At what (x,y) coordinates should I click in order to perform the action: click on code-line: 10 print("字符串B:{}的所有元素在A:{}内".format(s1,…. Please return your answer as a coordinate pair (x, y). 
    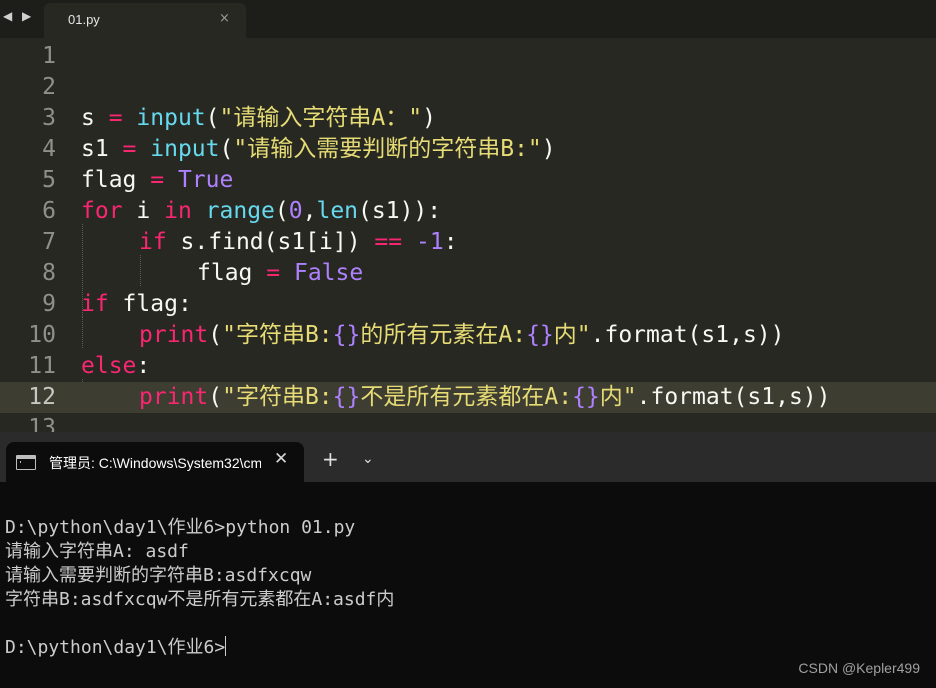
    Looking at the image, I should click on (468, 335).